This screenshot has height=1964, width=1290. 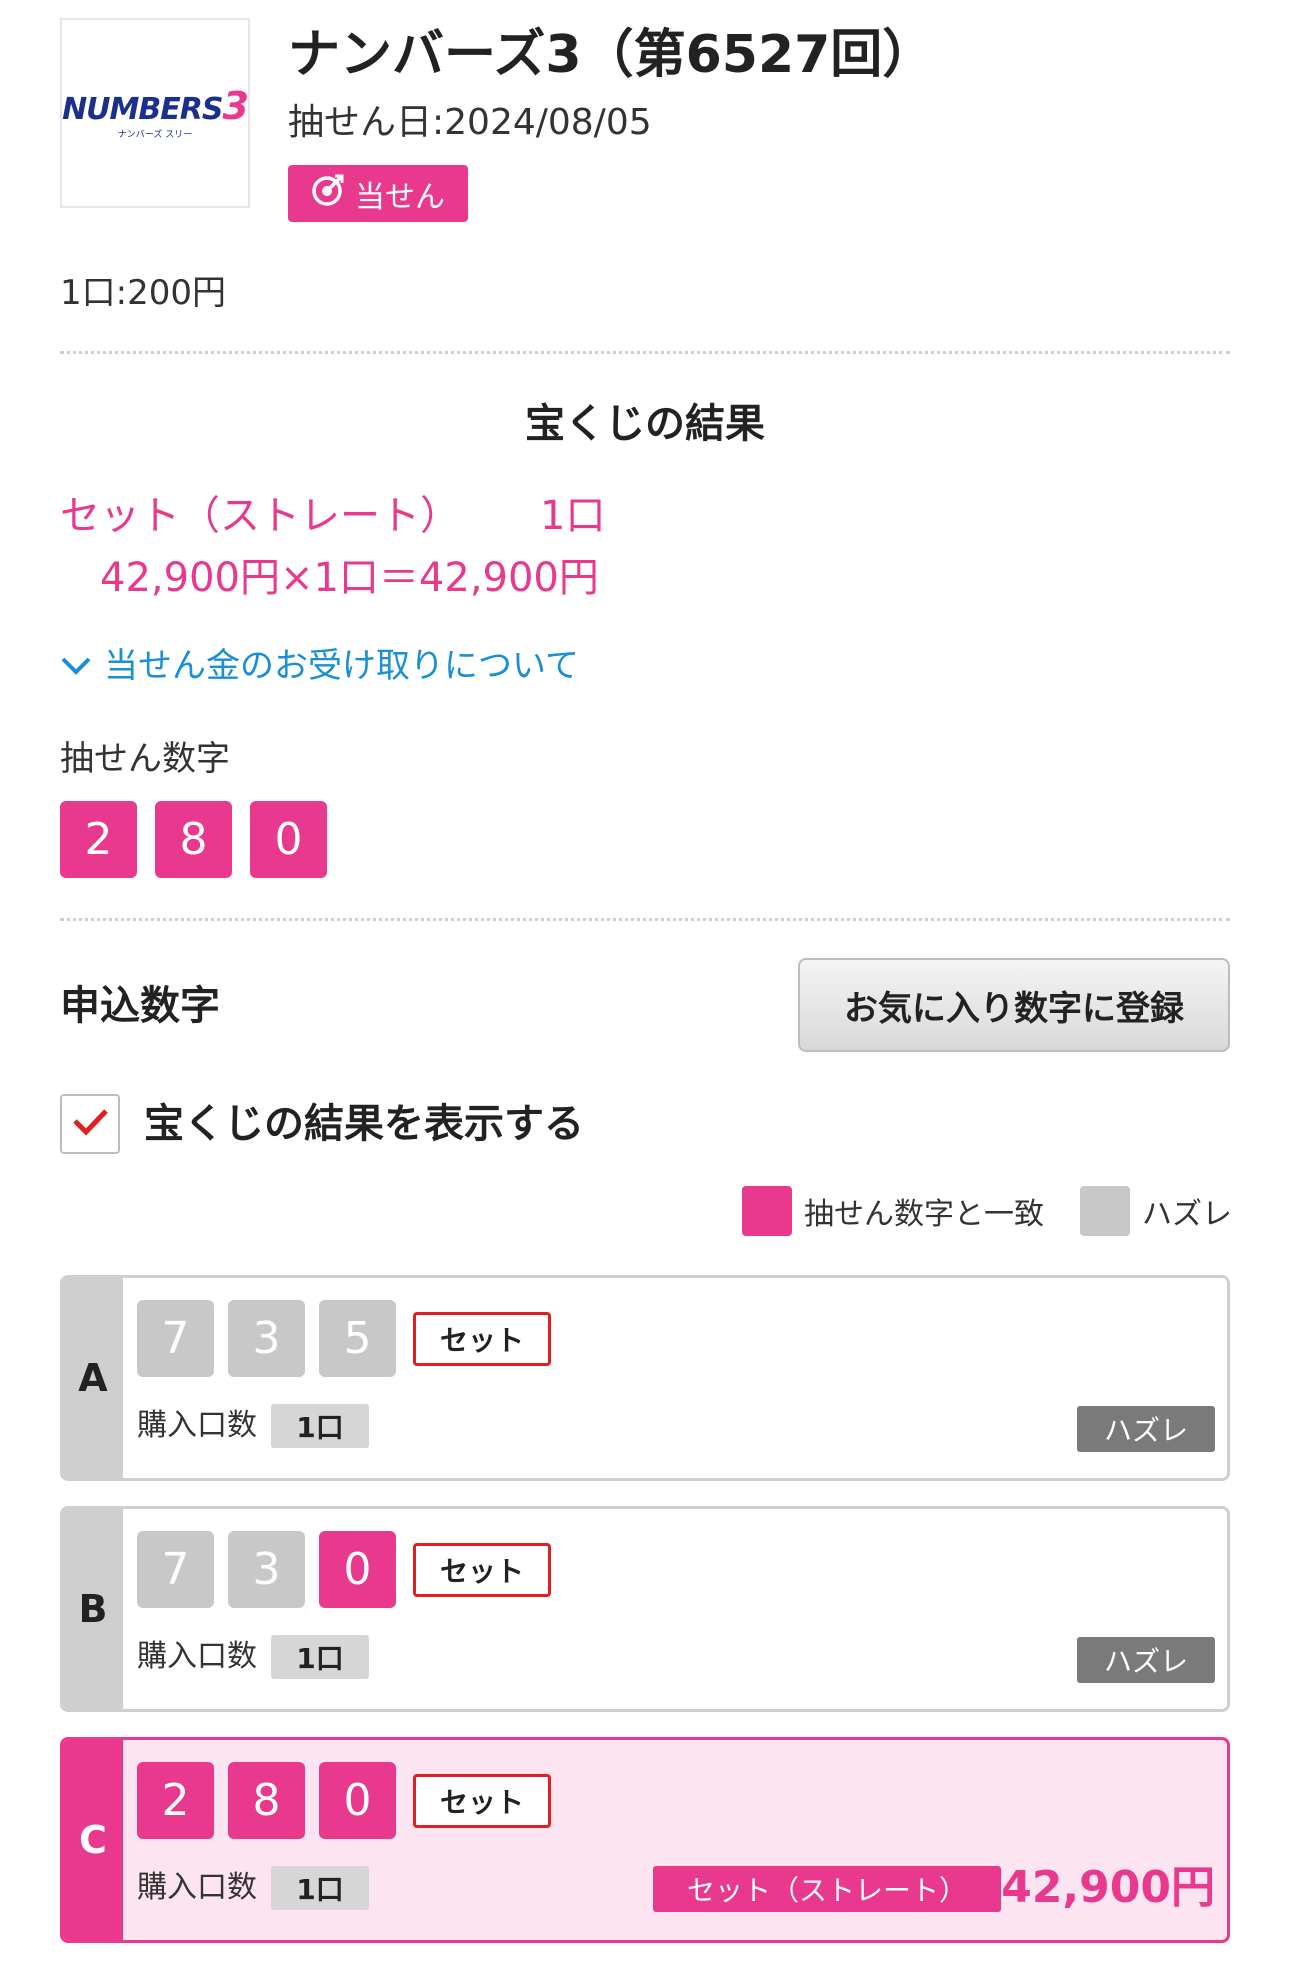 I want to click on numbers3-logo: NUMBERS3 ナンバーズ スリー, so click(x=155, y=113).